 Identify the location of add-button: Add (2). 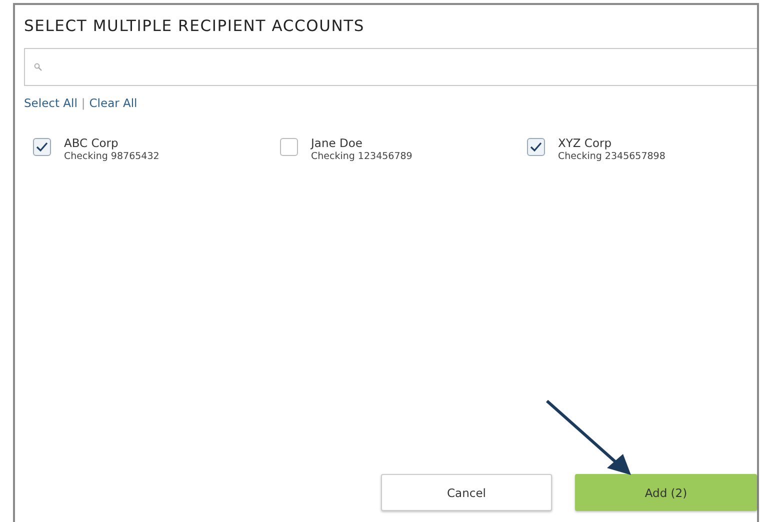
(666, 492).